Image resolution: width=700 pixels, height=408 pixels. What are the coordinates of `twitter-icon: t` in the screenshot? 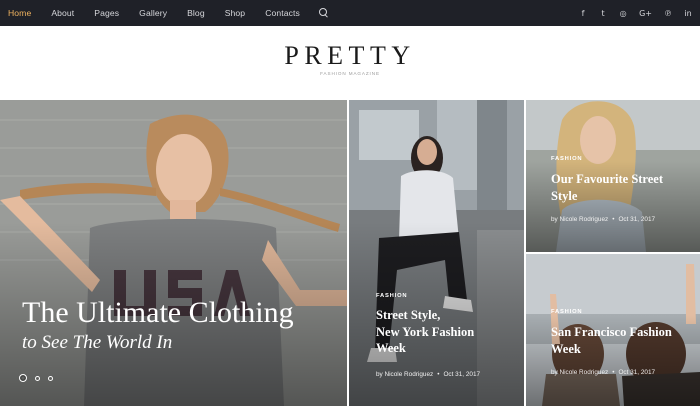 It's located at (603, 13).